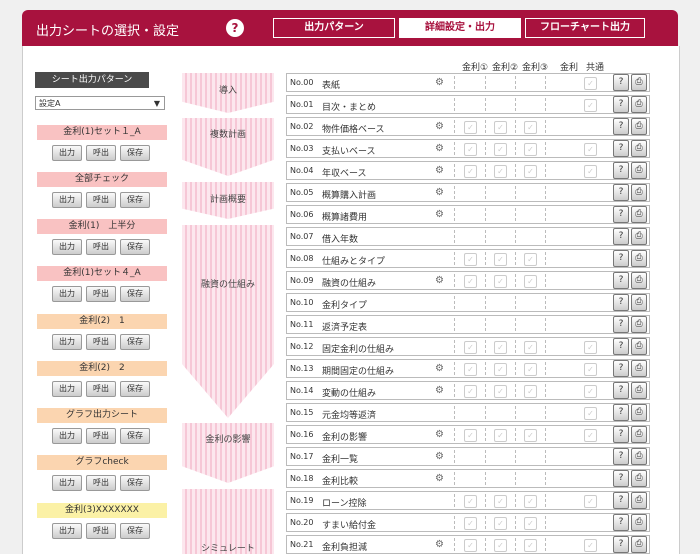 The width and height of the screenshot is (700, 554). What do you see at coordinates (585, 28) in the screenshot?
I see `tab-flowchart-output: フローチャート出力` at bounding box center [585, 28].